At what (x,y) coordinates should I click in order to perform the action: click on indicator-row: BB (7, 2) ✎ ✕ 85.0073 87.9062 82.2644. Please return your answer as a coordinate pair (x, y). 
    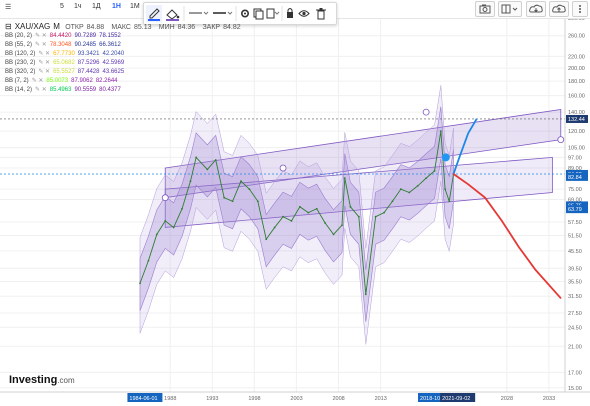
    Looking at the image, I should click on (63, 81).